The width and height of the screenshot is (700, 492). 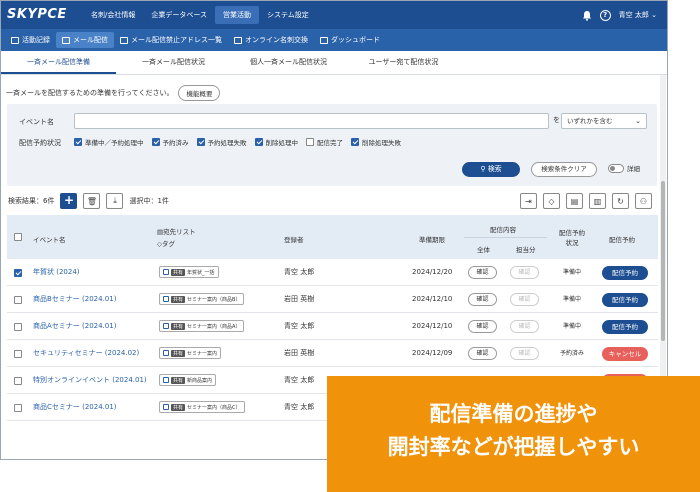 I want to click on detail-toggle: 詳細, so click(x=624, y=168).